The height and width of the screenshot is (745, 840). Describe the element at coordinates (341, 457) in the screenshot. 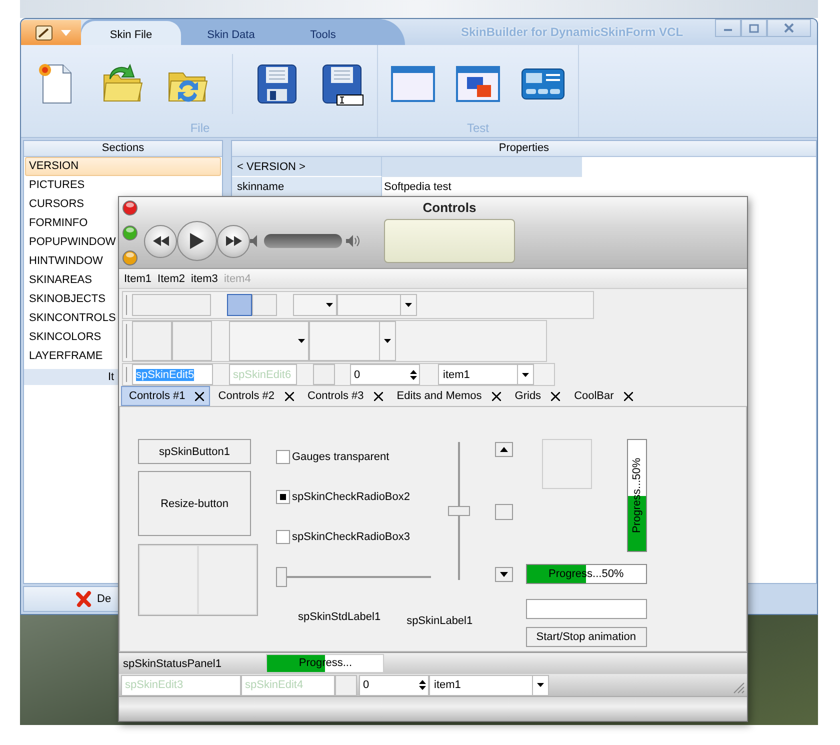

I see `checkbox-label: Gauges transparent` at that location.